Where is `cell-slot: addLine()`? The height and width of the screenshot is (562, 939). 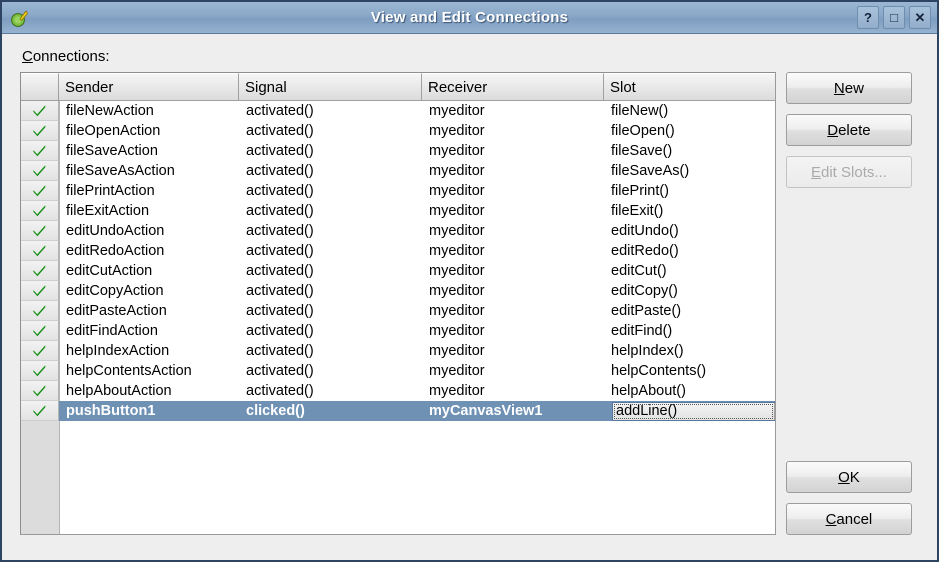
cell-slot: addLine() is located at coordinates (689, 411).